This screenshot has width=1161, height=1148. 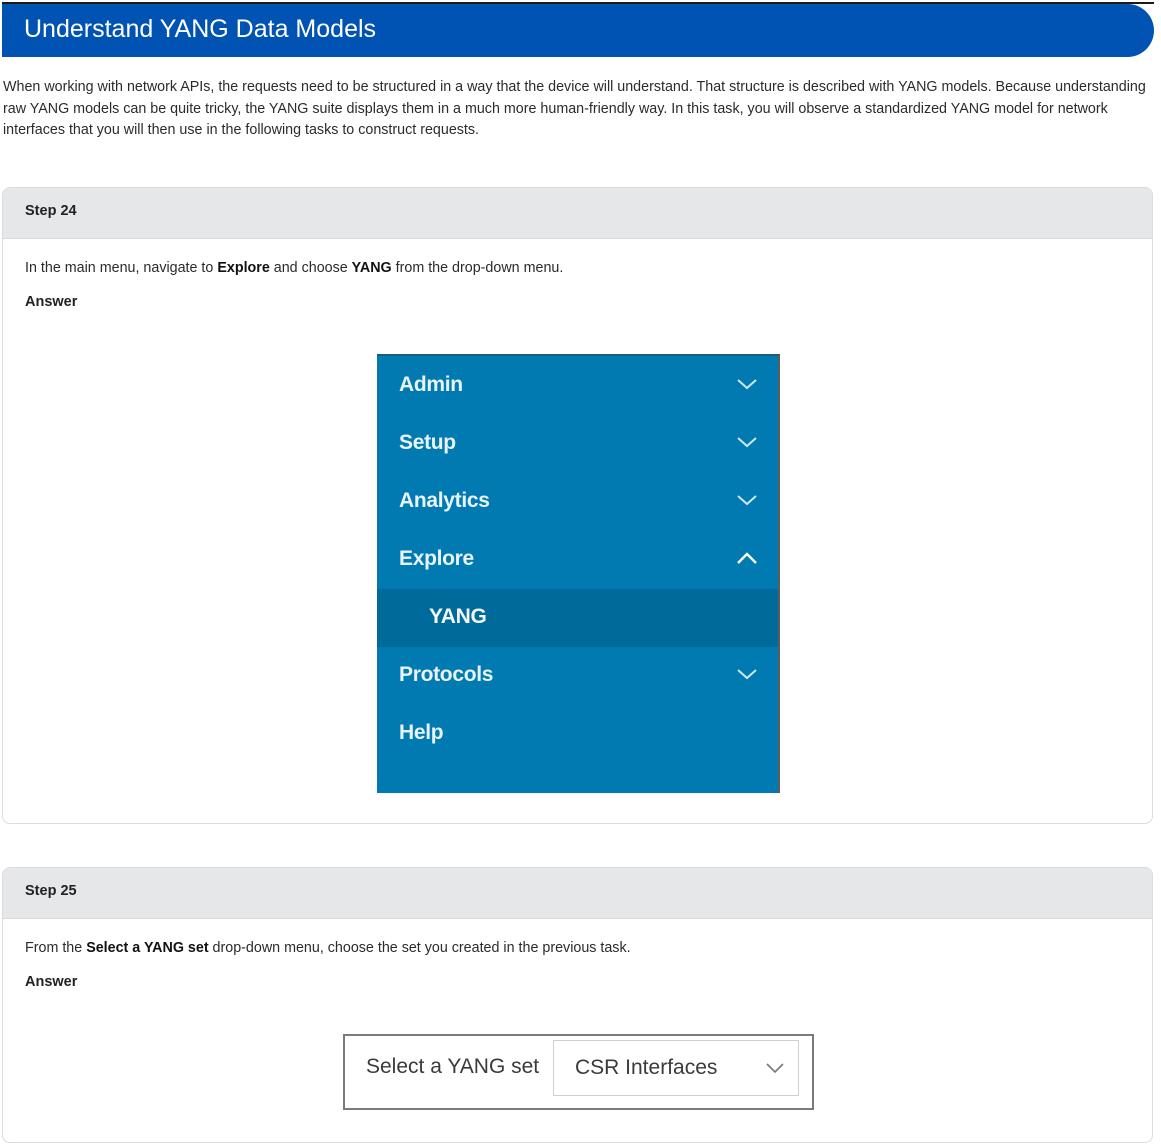 What do you see at coordinates (577, 893) in the screenshot?
I see `step-25-header: Step 25` at bounding box center [577, 893].